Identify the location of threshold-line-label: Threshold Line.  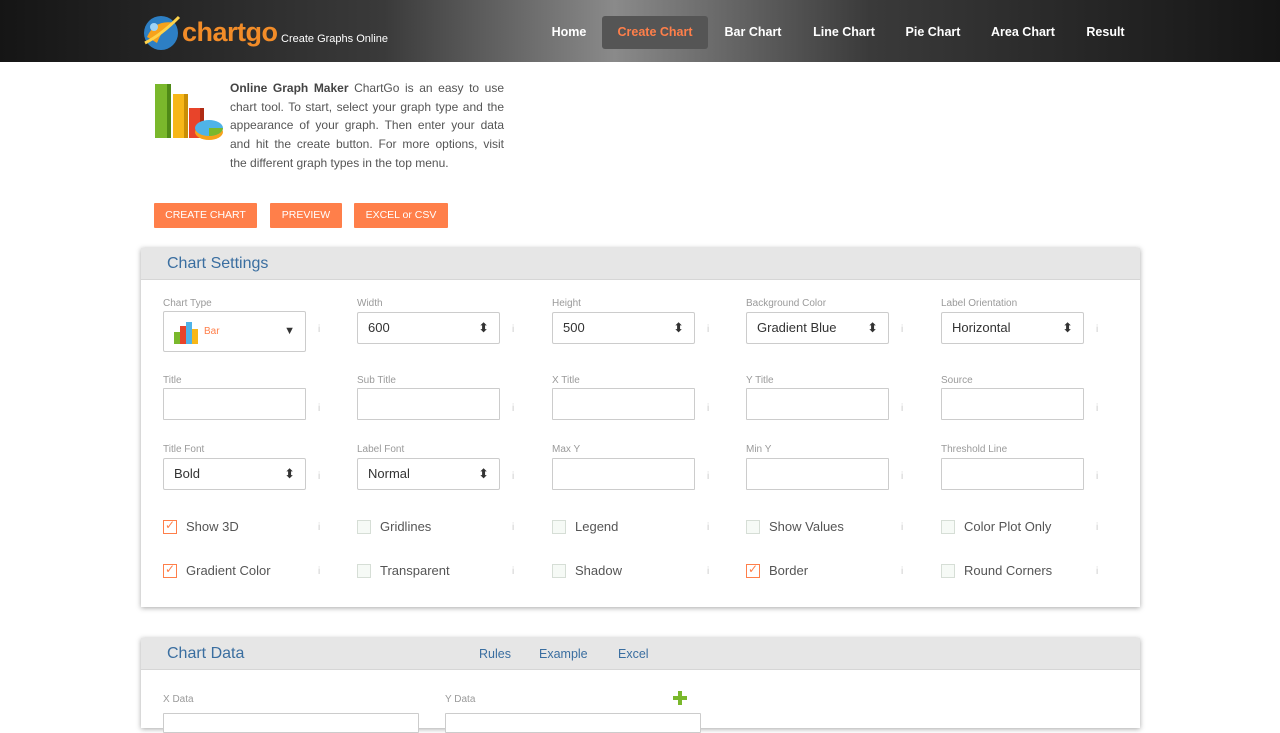
(974, 449).